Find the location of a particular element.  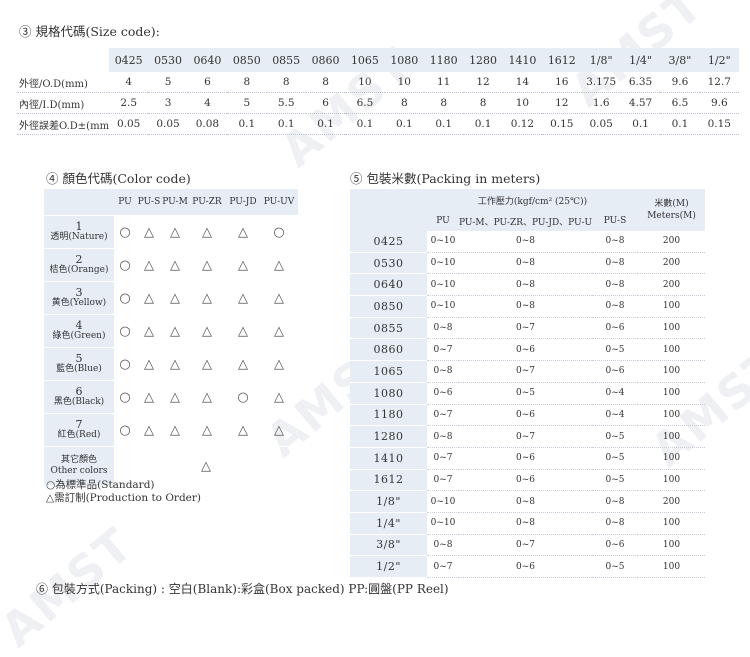

packing-row: 1280 0~8 0~7 0~5 100 is located at coordinates (528, 436).